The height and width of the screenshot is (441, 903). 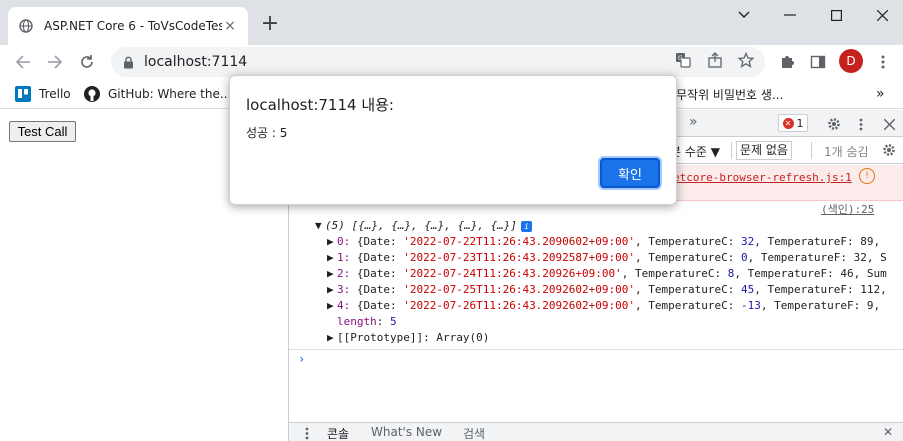 What do you see at coordinates (408, 338) in the screenshot?
I see `prototype-row: ▶ [[Prototype]]: Array(0)` at bounding box center [408, 338].